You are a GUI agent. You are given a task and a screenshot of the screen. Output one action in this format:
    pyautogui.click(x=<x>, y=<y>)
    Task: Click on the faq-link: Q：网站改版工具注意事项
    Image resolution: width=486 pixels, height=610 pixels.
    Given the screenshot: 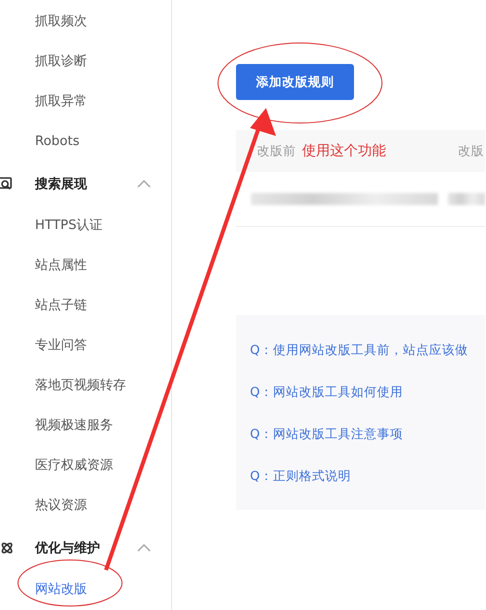 What is the action you would take?
    pyautogui.click(x=360, y=441)
    